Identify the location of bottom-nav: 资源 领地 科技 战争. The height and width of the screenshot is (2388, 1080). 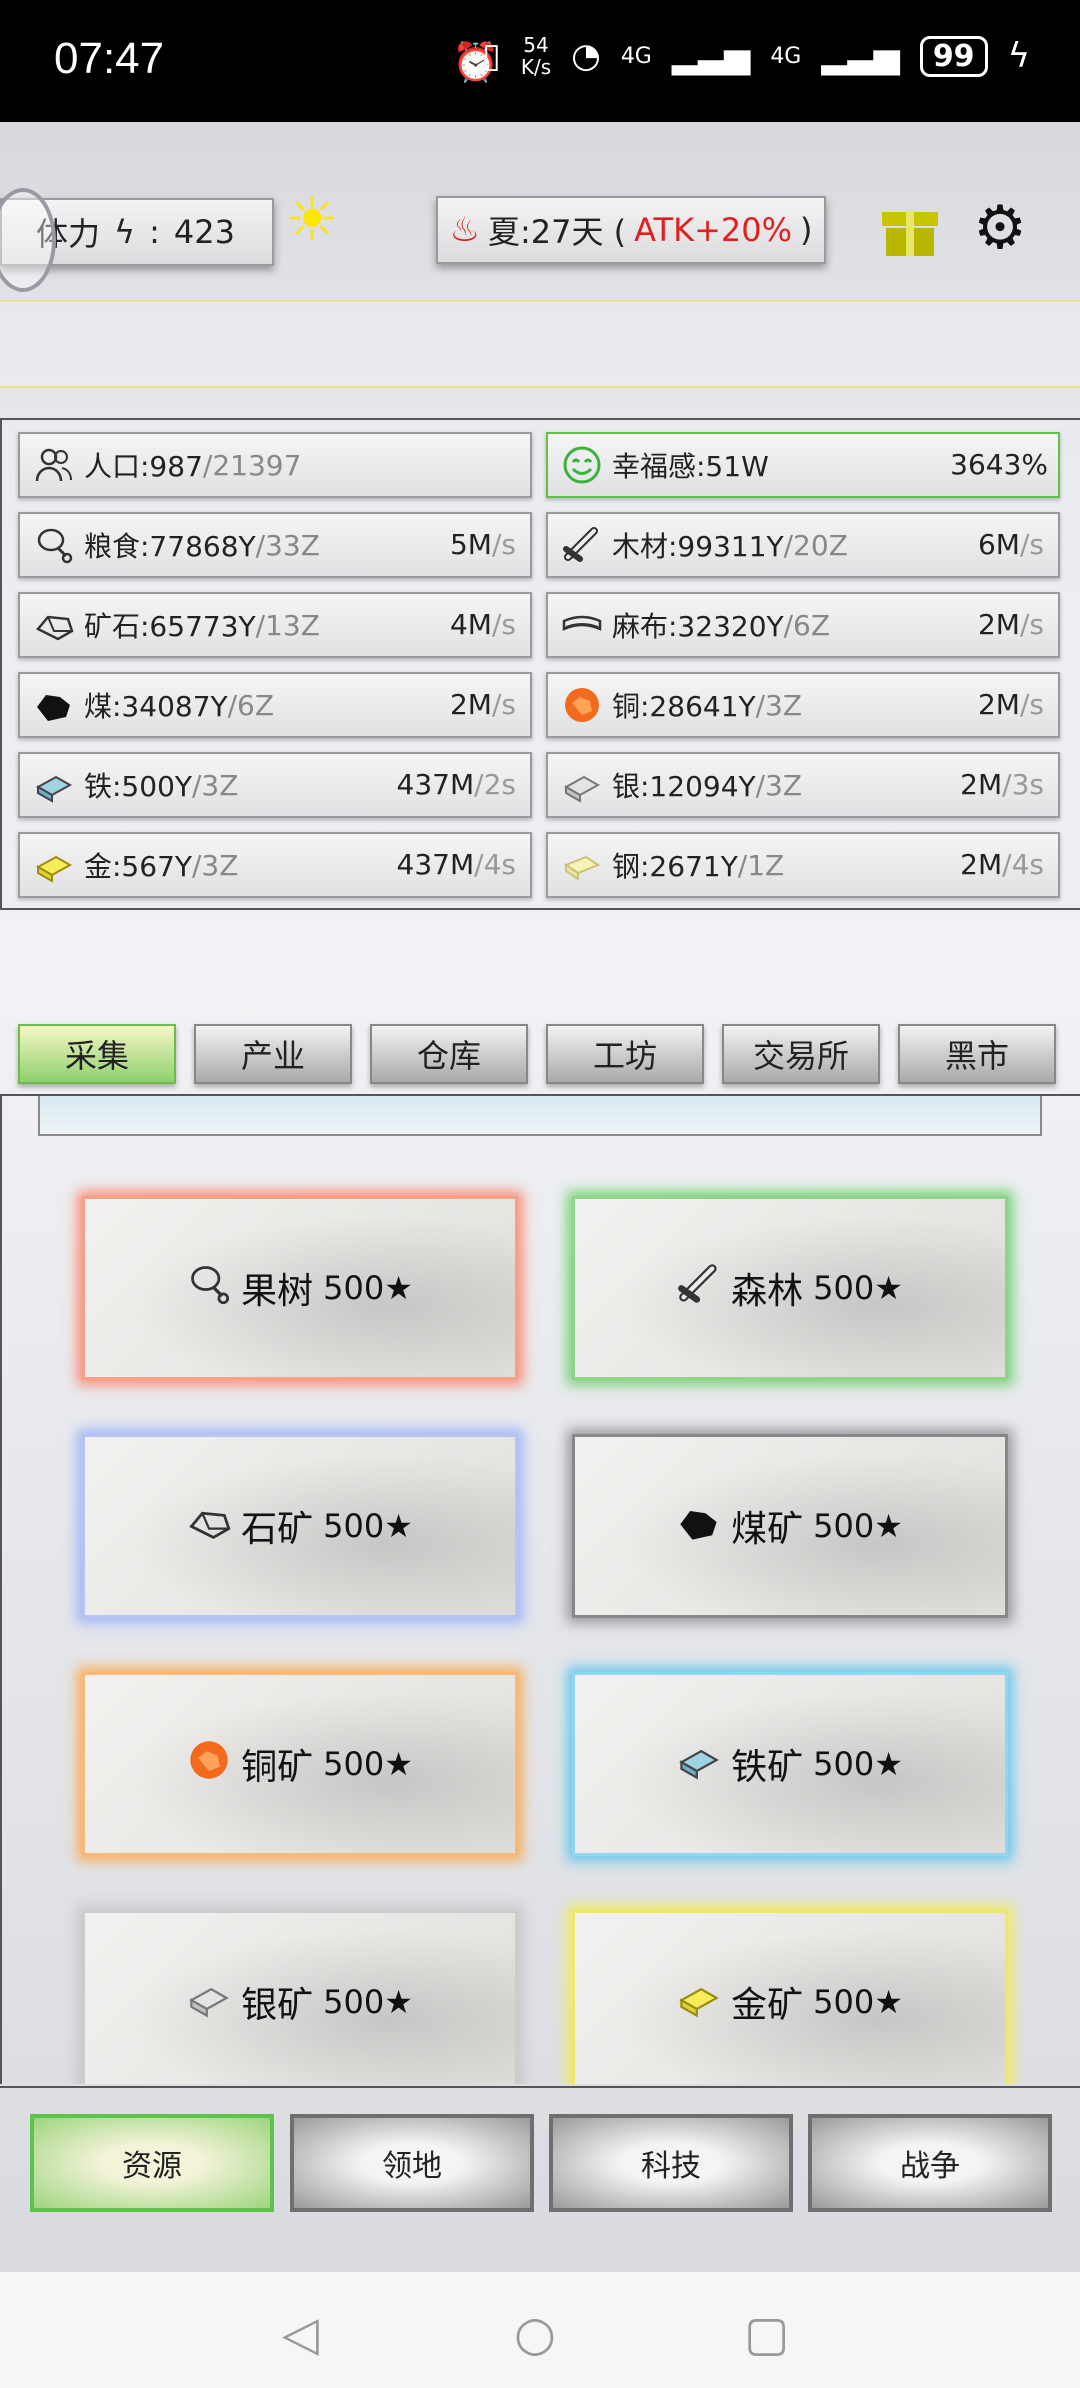
(540, 2180).